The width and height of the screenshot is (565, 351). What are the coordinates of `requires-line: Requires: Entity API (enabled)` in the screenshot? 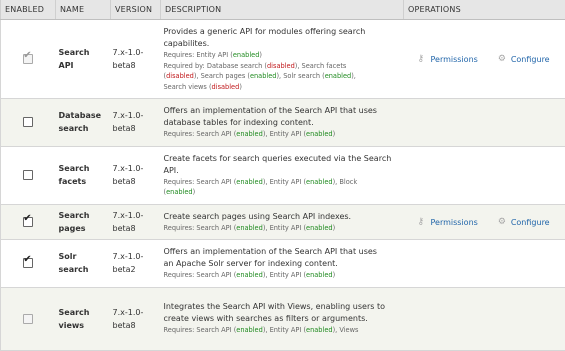 It's located at (282, 55).